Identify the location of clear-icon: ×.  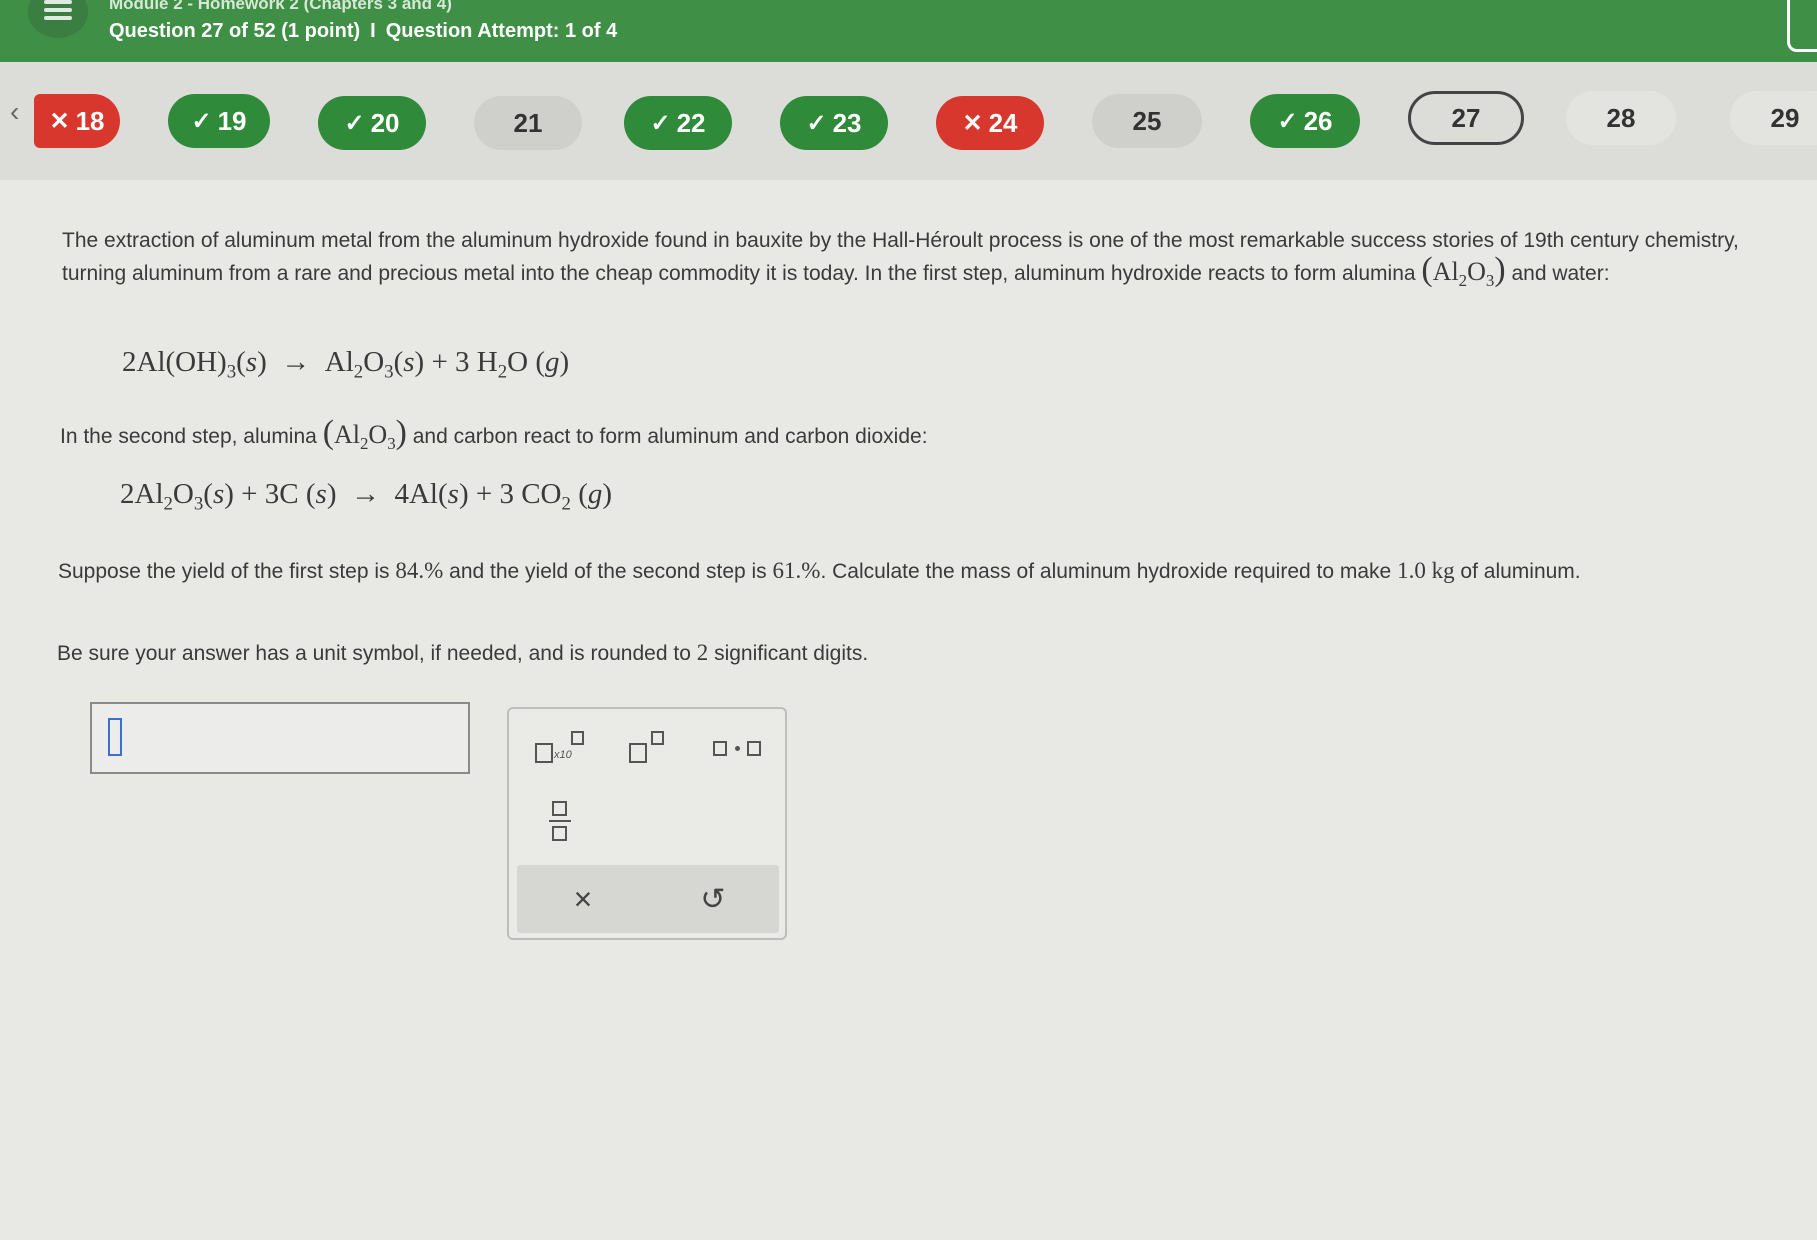
(583, 899).